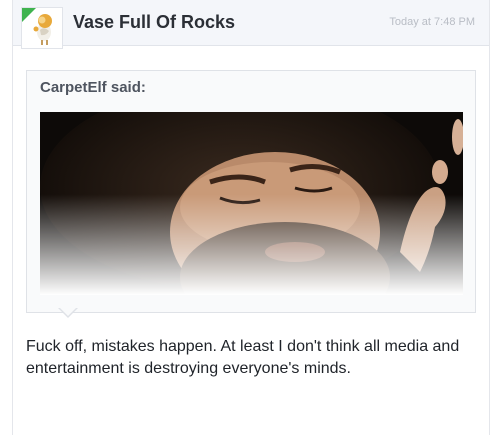 This screenshot has height=435, width=500. I want to click on online-indicator-icon, so click(29, 15).